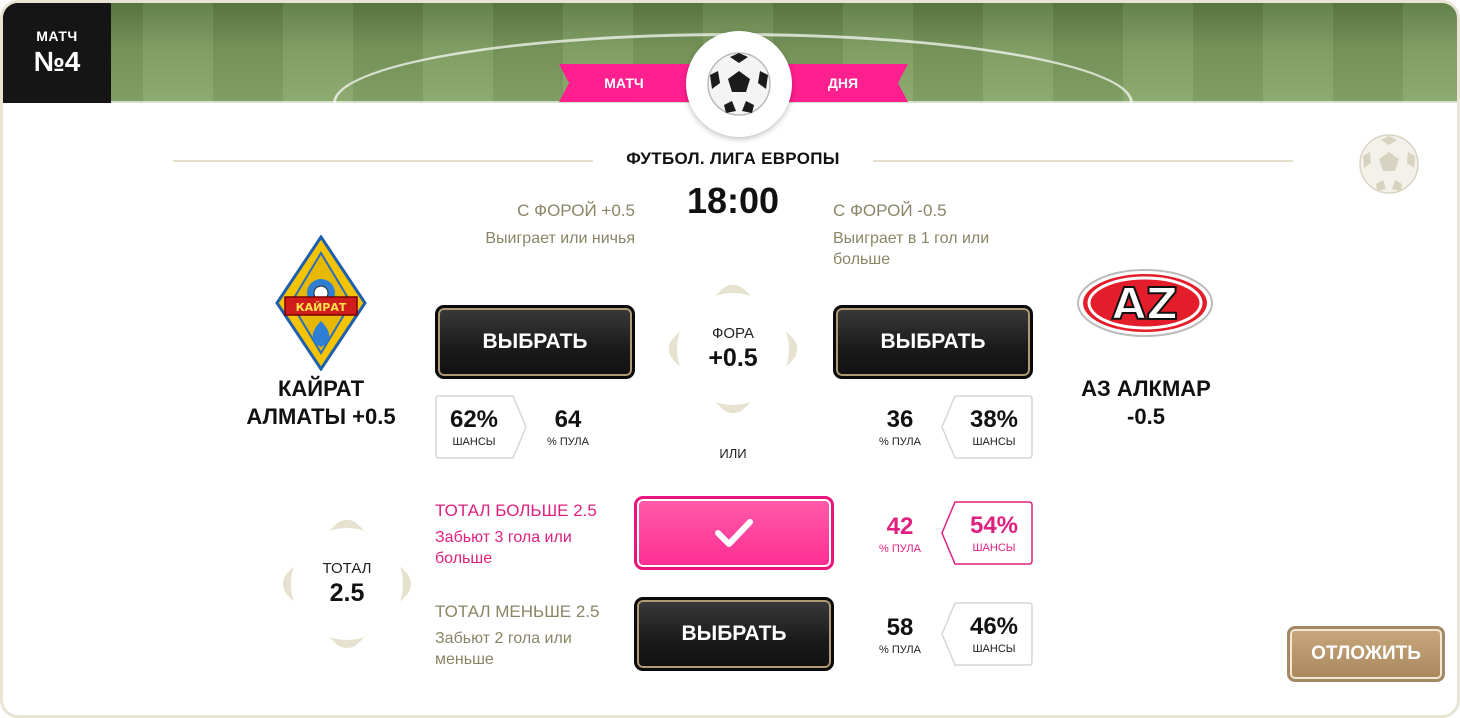 The height and width of the screenshot is (718, 1460). Describe the element at coordinates (535, 548) in the screenshot. I see `total-over-desc: Забьют 3 гола или больше` at that location.